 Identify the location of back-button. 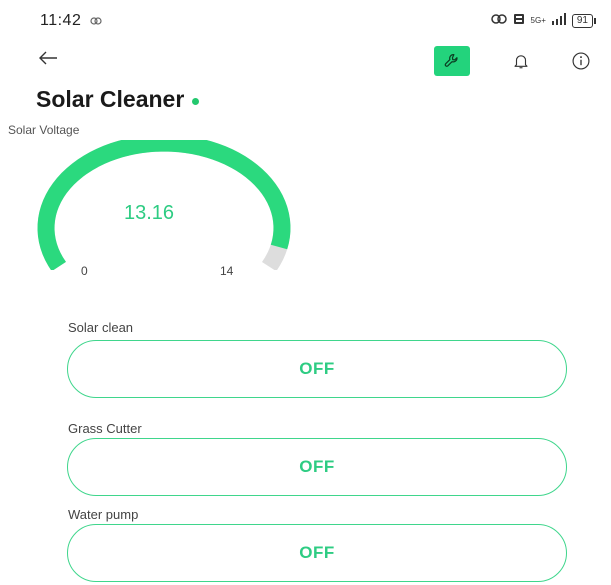
(51, 61).